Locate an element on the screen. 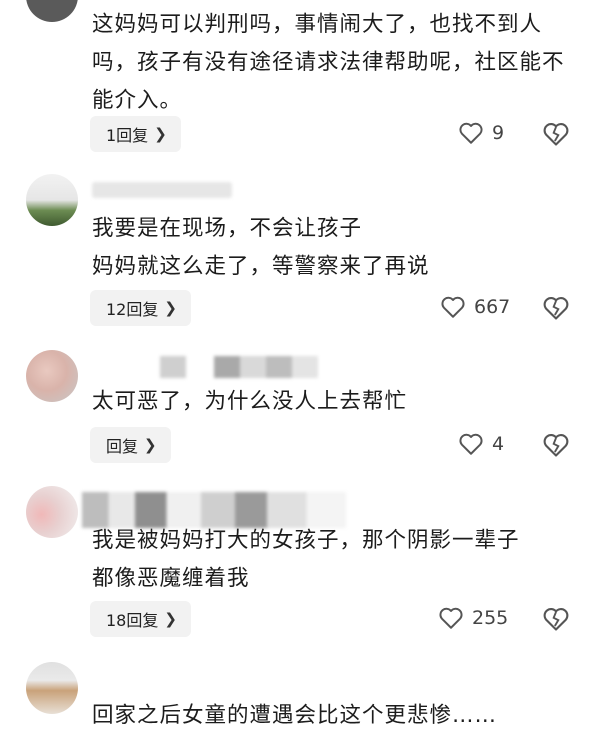 Image resolution: width=600 pixels, height=737 pixels. comment-line: 都像恶魔缠着我 is located at coordinates (171, 578).